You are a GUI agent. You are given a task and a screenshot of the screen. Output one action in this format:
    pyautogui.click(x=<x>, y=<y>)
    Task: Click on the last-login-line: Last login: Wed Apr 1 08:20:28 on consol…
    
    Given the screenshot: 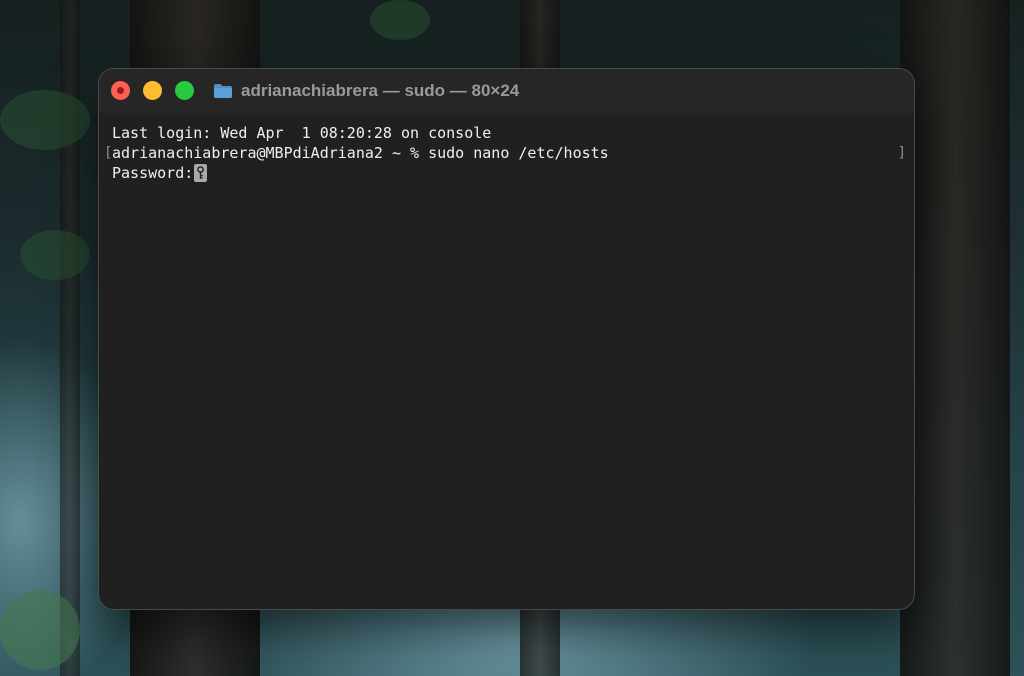 What is the action you would take?
    pyautogui.click(x=302, y=133)
    